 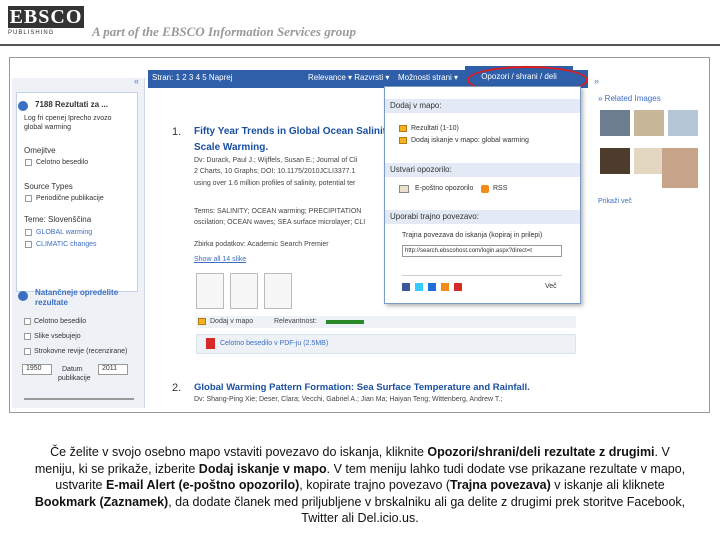 What do you see at coordinates (23, 296) in the screenshot?
I see `refine-arrow-icon` at bounding box center [23, 296].